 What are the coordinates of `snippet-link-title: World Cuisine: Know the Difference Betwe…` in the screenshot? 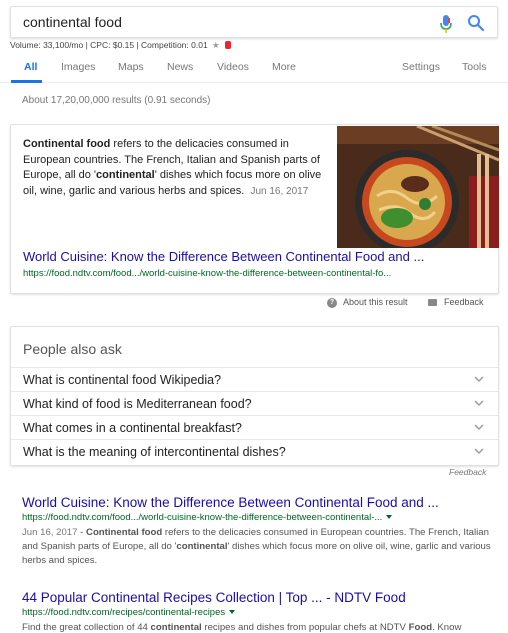 It's located at (223, 256).